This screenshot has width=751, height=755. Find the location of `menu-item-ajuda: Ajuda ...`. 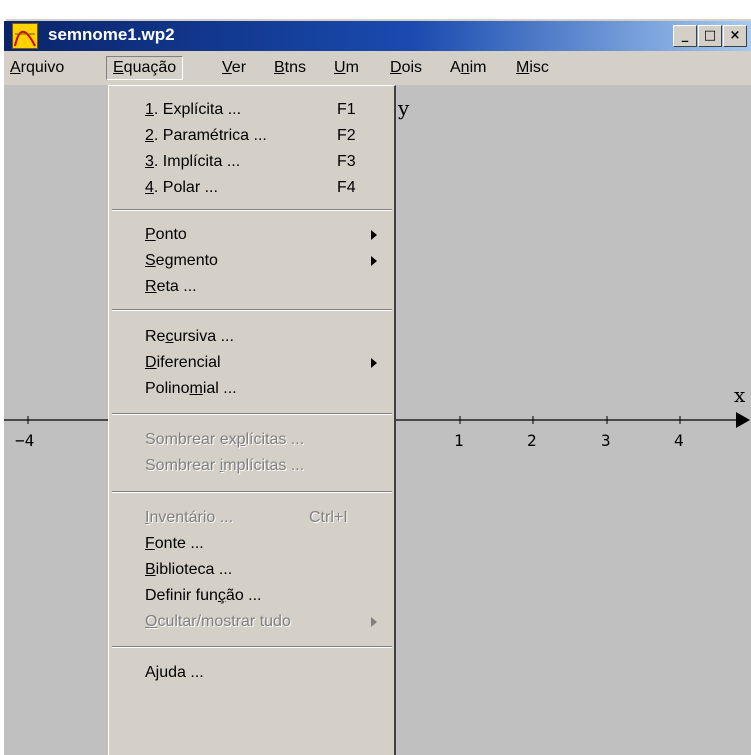

menu-item-ajuda: Ajuda ... is located at coordinates (174, 673).